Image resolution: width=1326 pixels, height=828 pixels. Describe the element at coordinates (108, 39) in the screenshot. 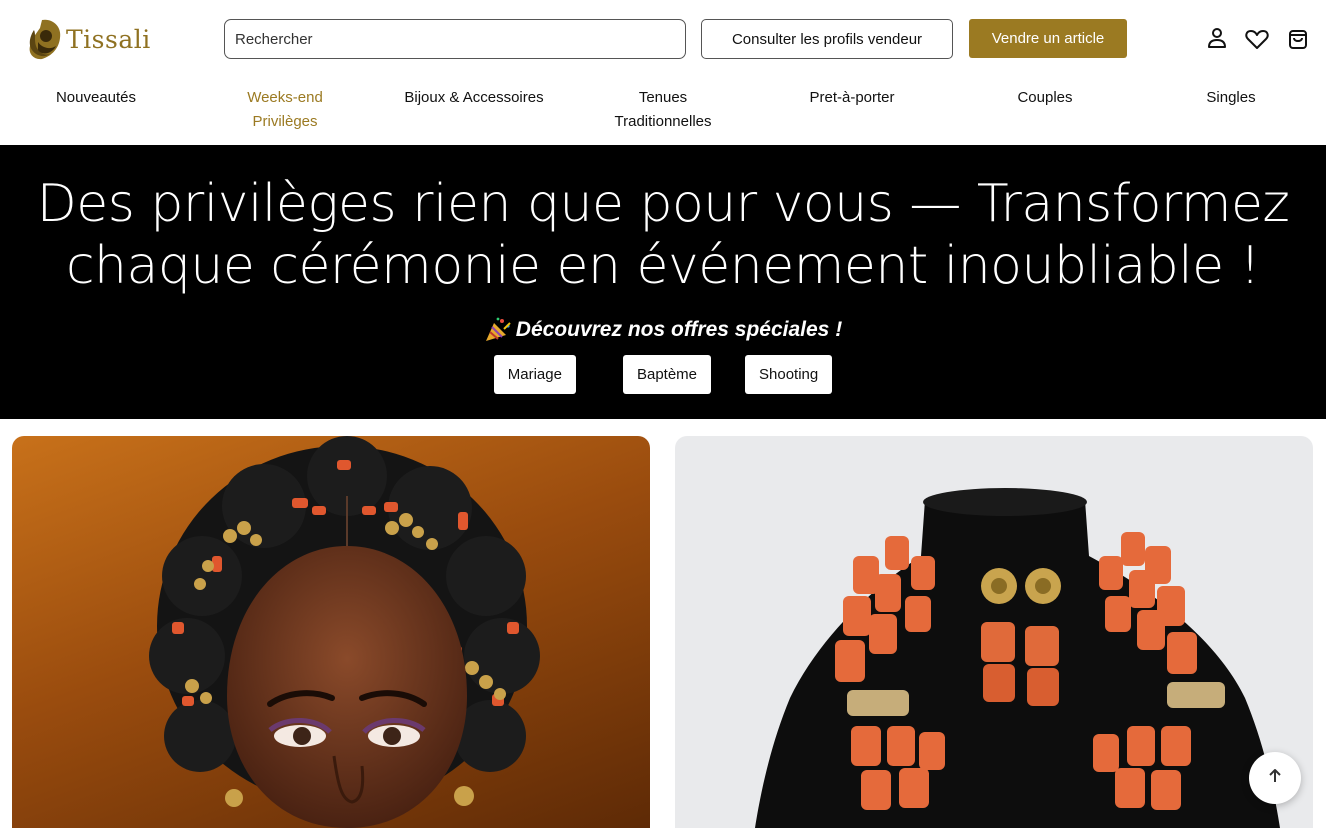

I see `brand-name: Tissali` at that location.